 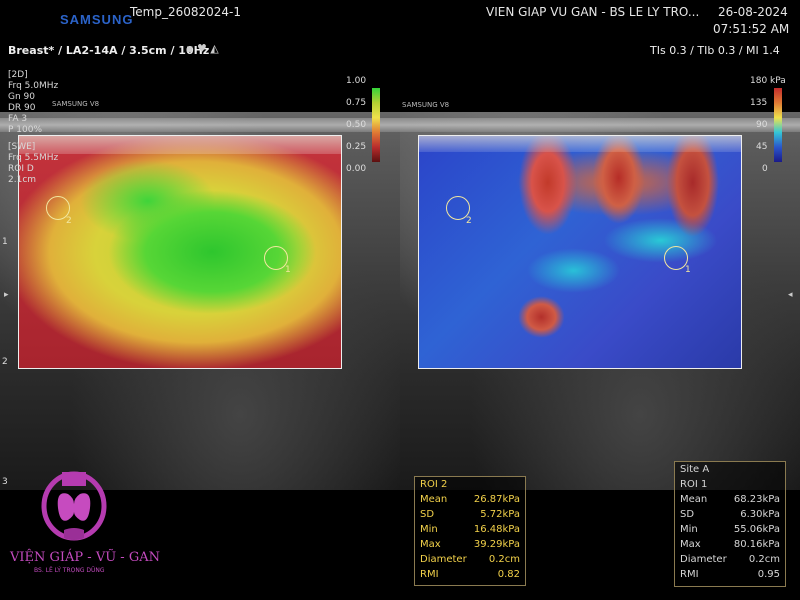 I want to click on exam-date: 26-08-2024, so click(x=753, y=12).